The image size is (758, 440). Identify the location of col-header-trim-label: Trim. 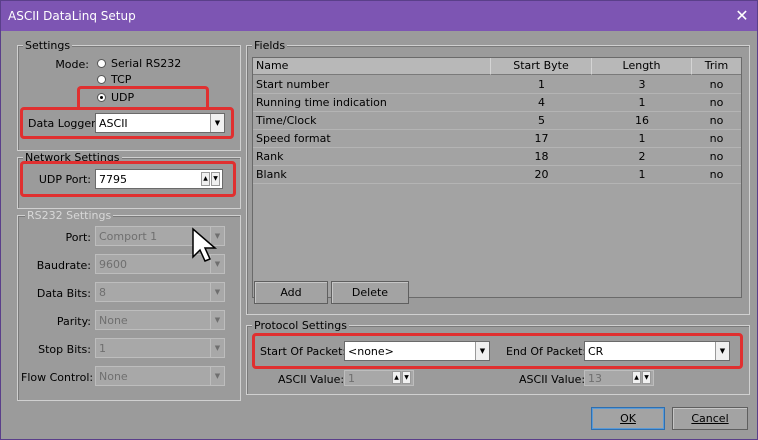
(716, 65).